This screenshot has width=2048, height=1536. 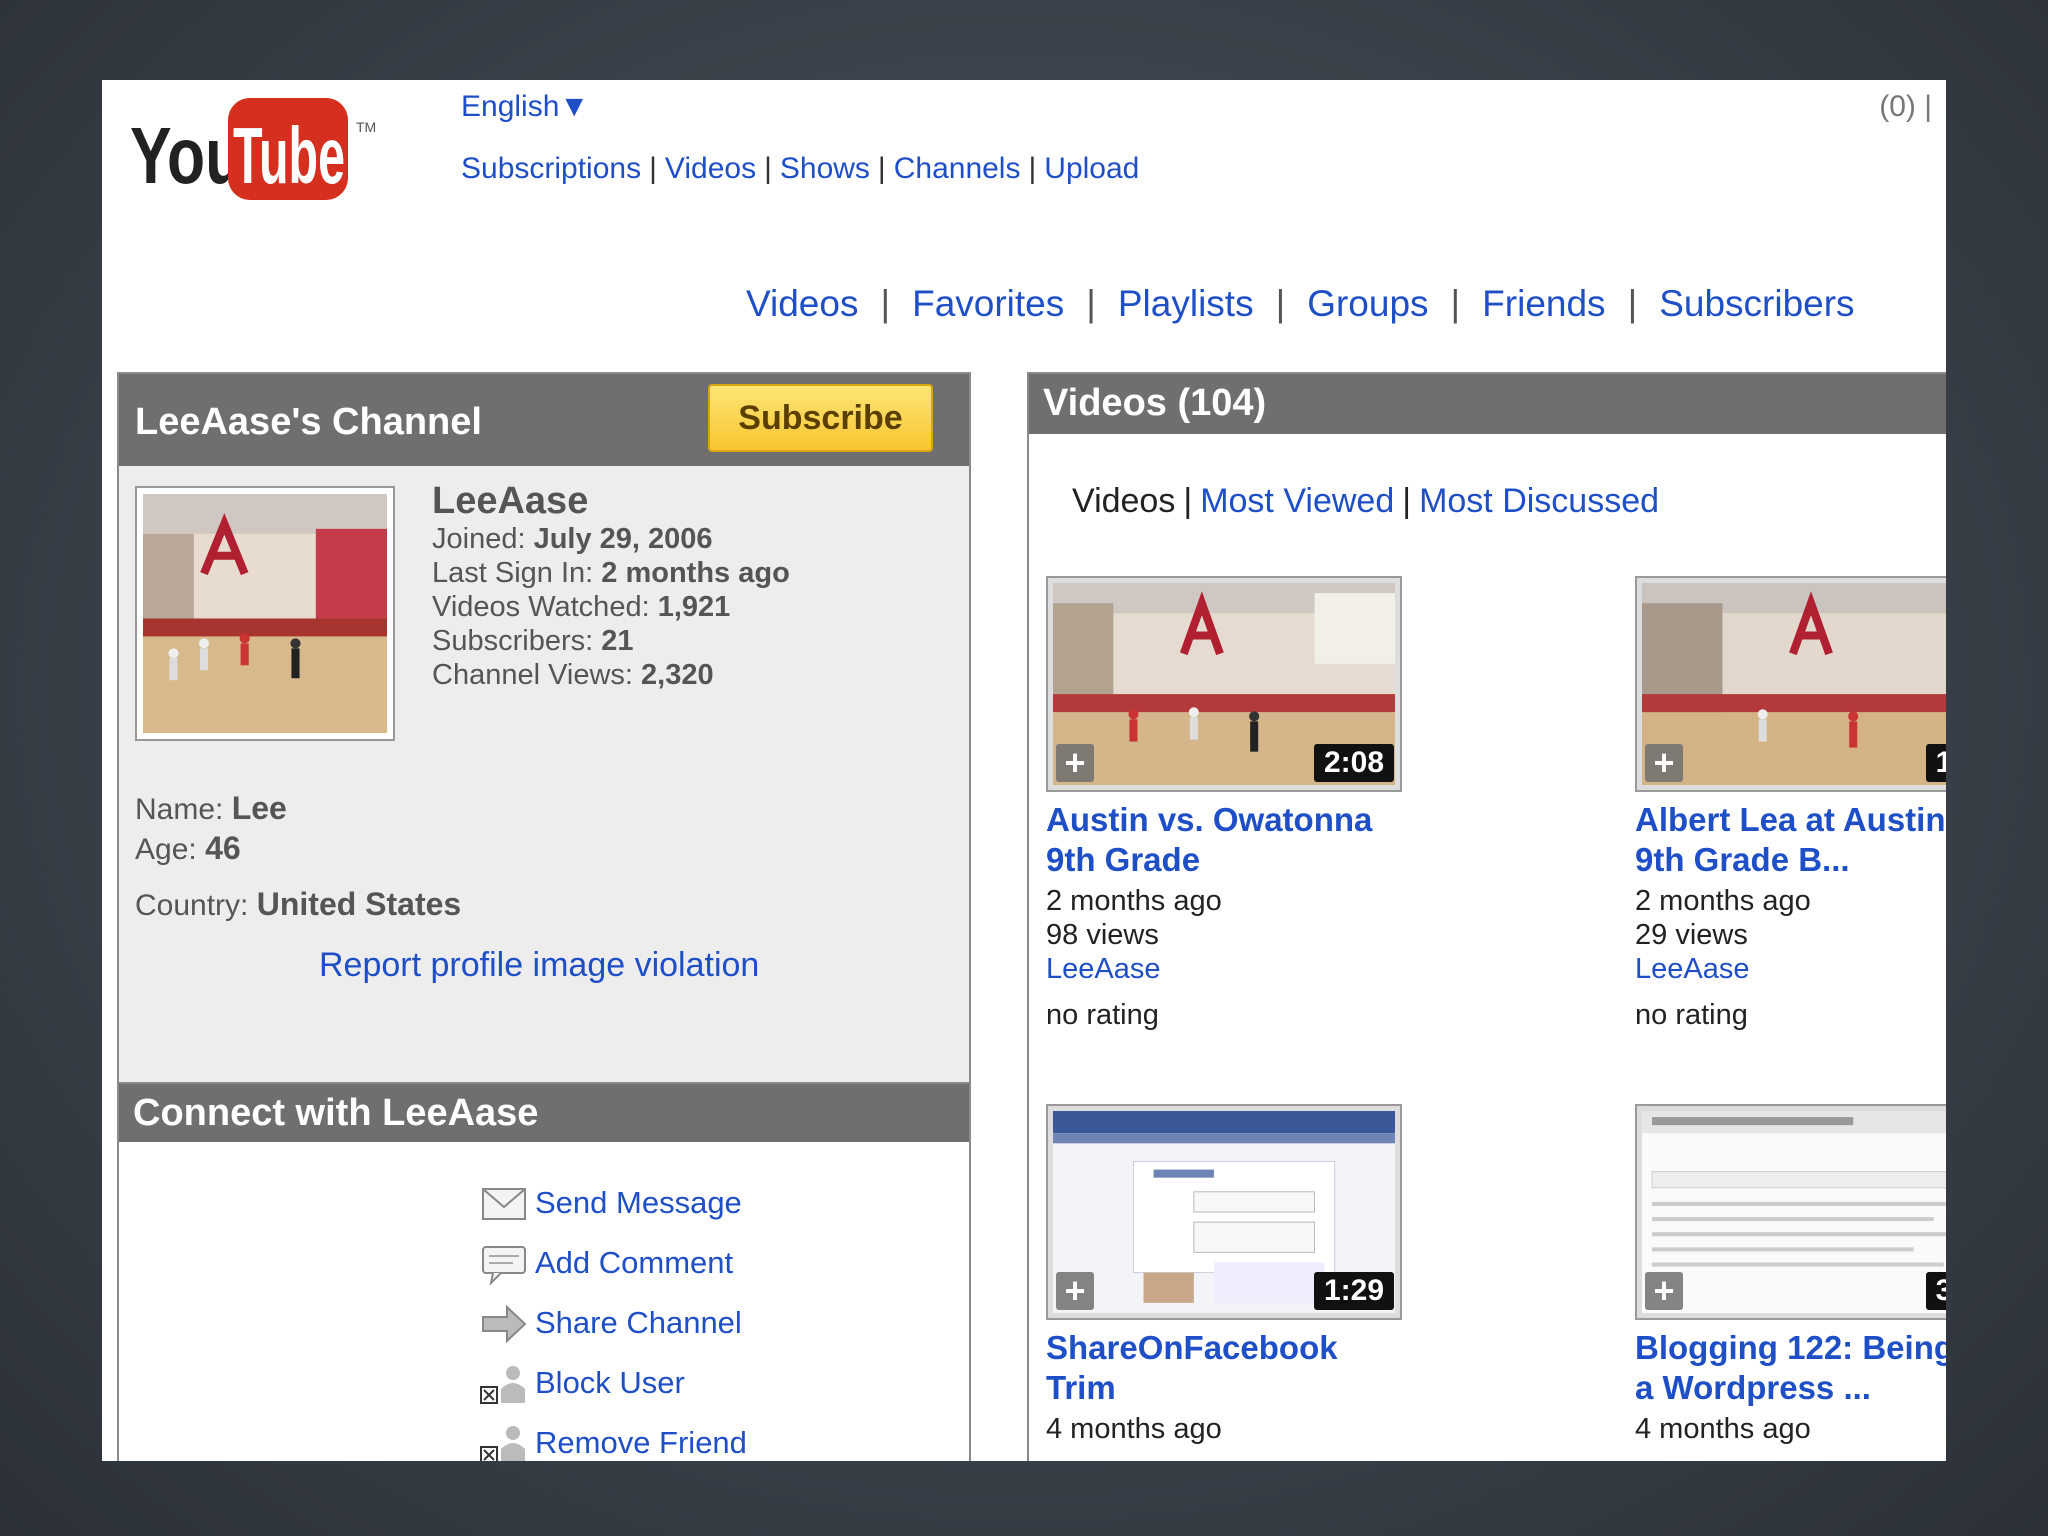 I want to click on video-duration: 1:29, so click(x=1353, y=1291).